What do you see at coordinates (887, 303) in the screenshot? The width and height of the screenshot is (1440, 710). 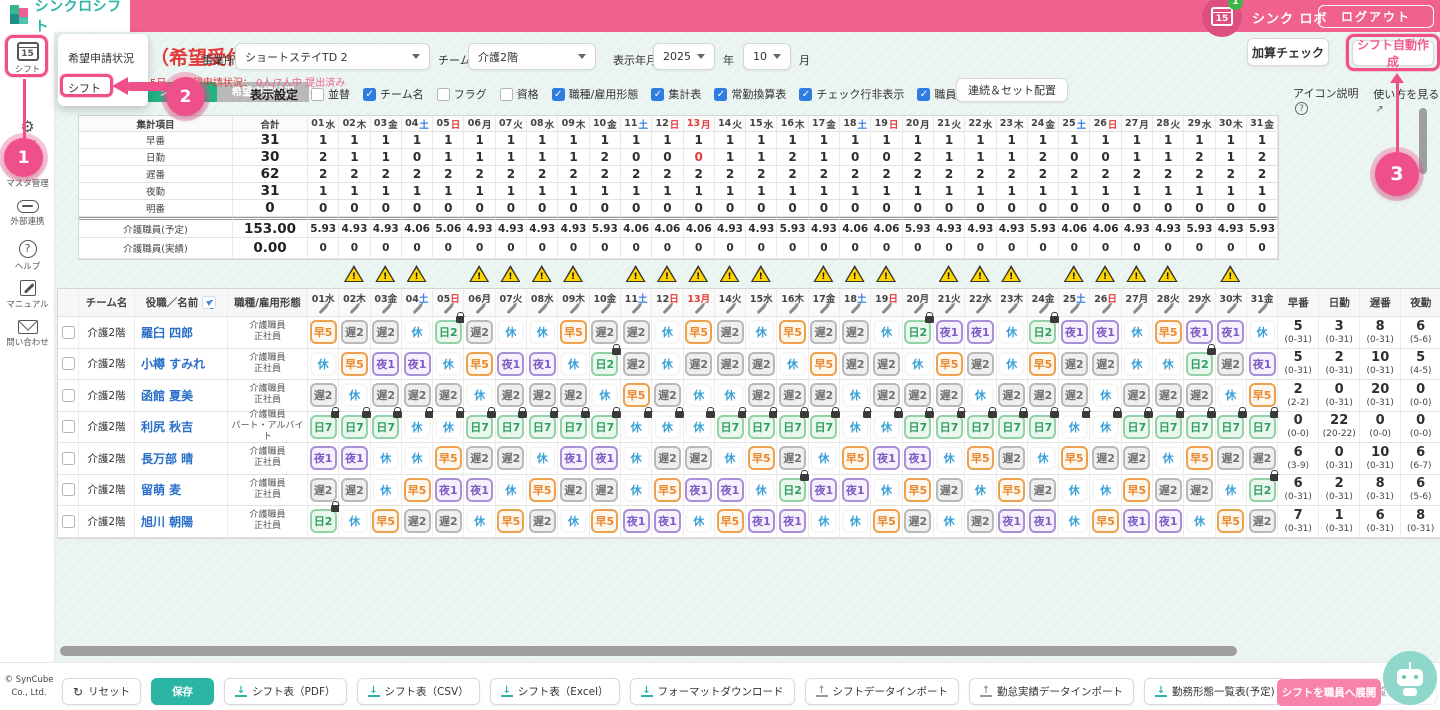 I see `staff-day-header: 19日` at bounding box center [887, 303].